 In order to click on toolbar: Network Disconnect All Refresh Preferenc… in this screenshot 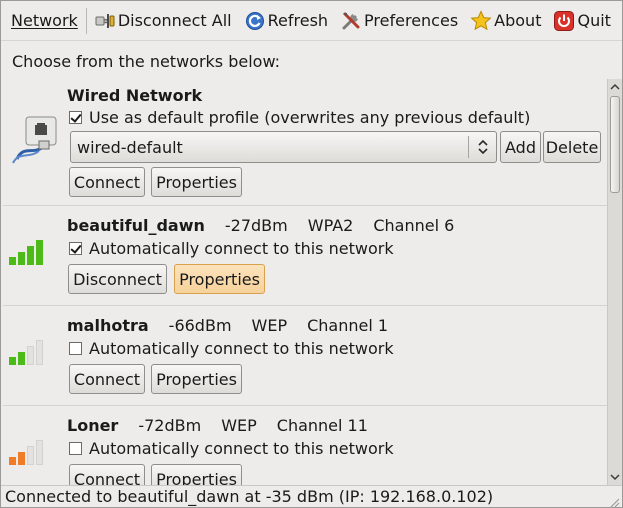, I will do `click(311, 21)`.